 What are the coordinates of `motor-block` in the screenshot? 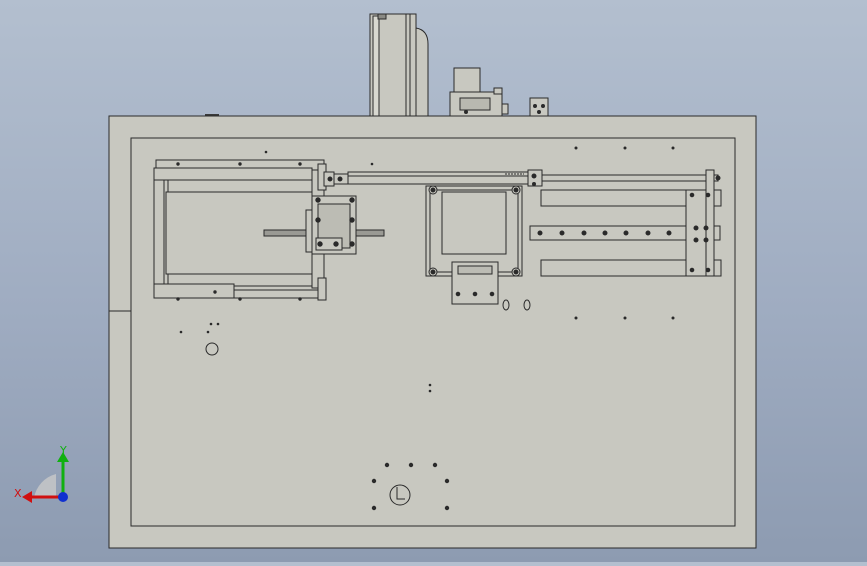 It's located at (479, 92).